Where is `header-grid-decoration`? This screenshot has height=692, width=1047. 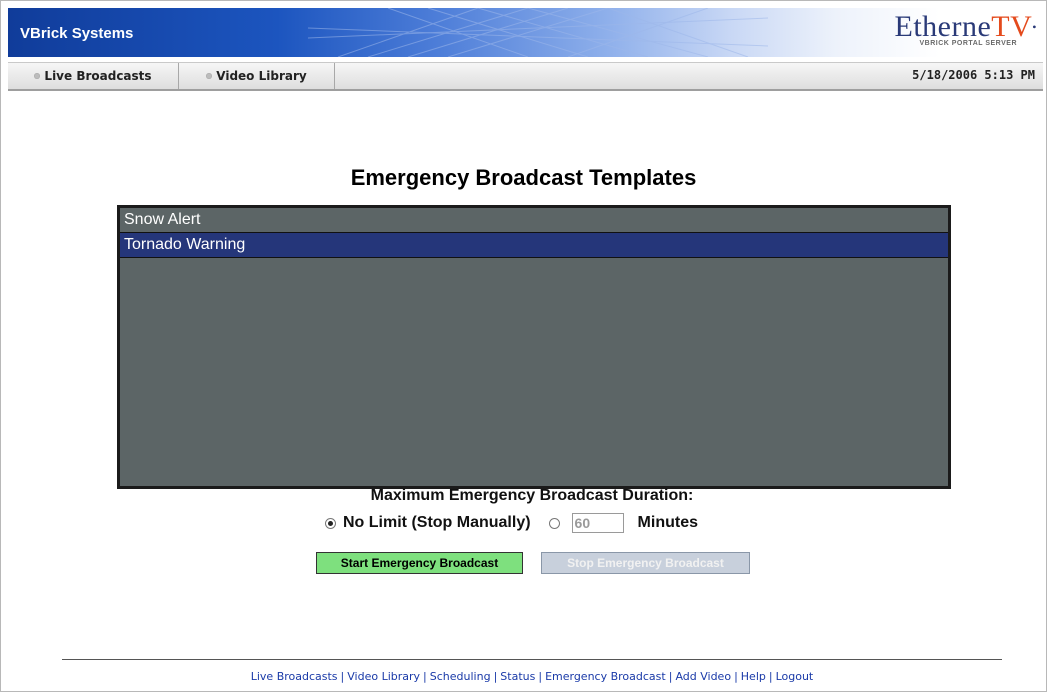 header-grid-decoration is located at coordinates (538, 32).